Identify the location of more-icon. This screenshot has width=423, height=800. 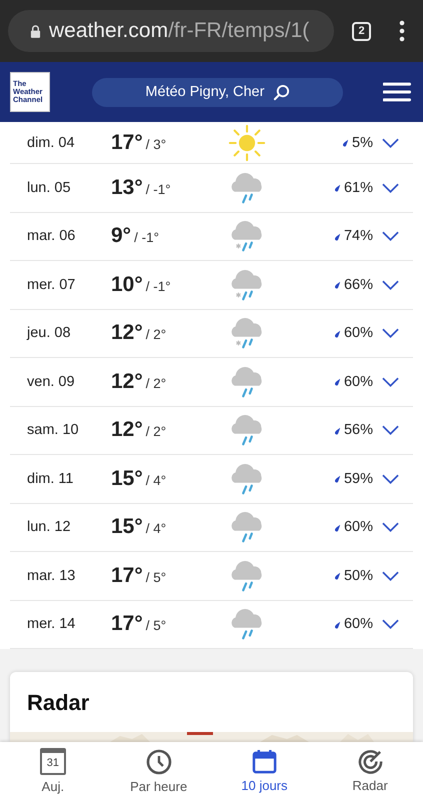
(402, 31).